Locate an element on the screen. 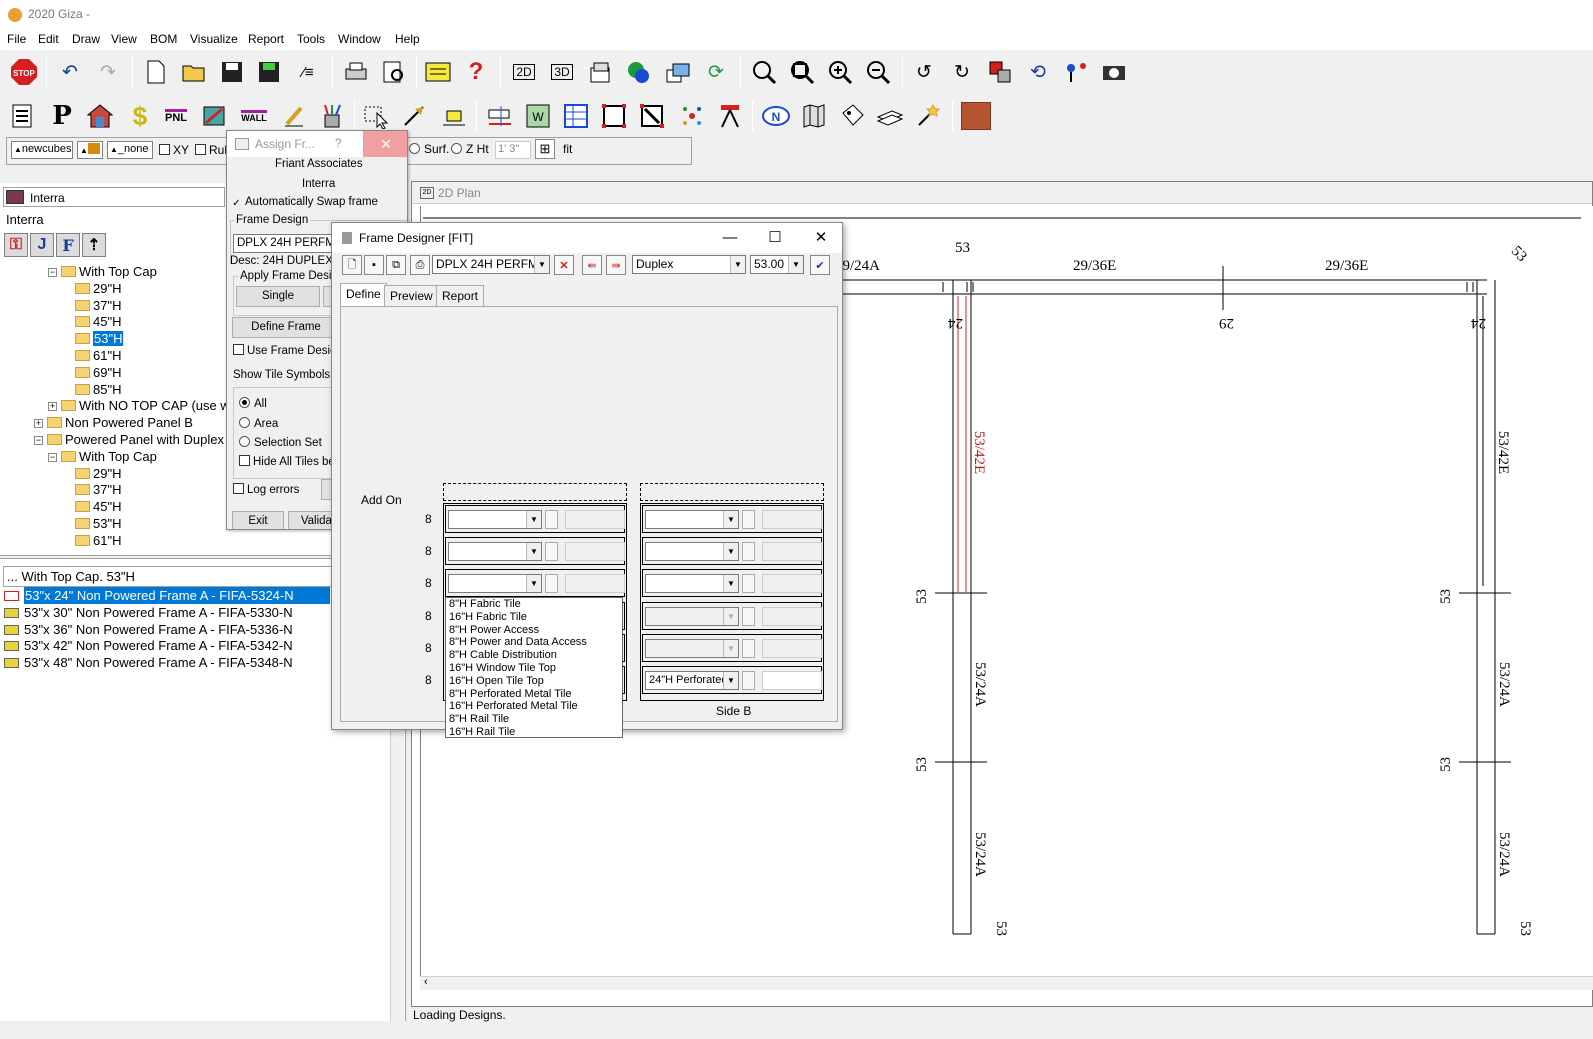  tree-node: 29"H is located at coordinates (91, 288).